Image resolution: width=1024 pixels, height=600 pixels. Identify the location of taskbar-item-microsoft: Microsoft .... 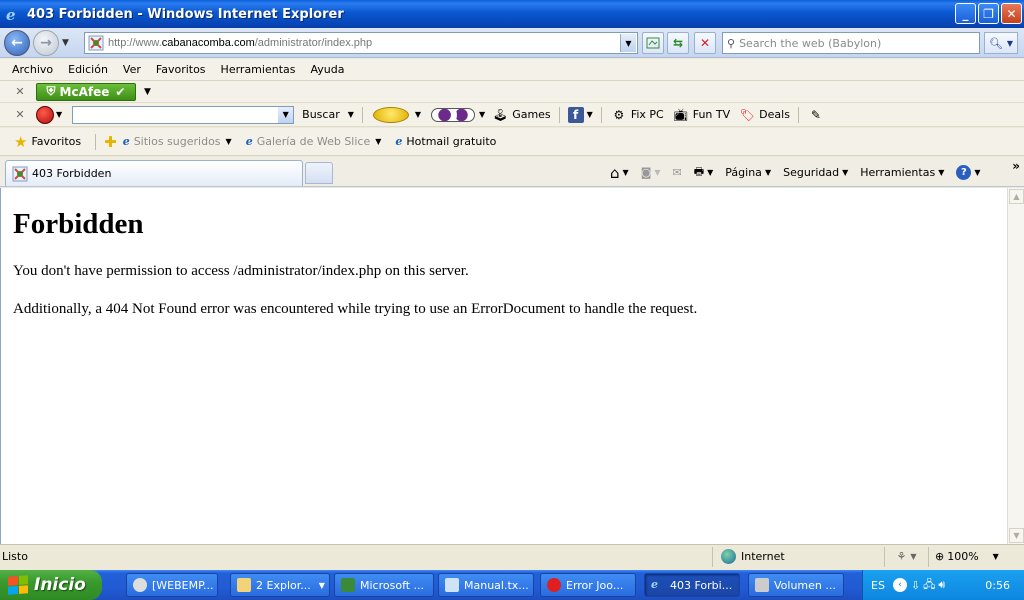
(384, 585).